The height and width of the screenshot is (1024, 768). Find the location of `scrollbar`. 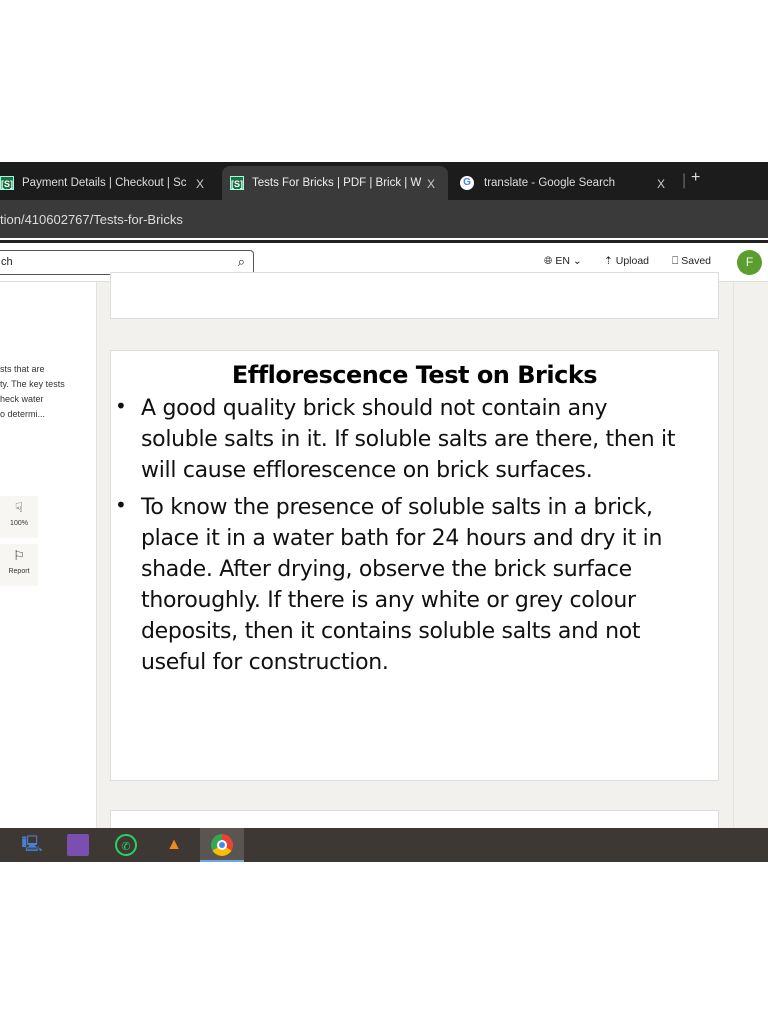

scrollbar is located at coordinates (750, 555).